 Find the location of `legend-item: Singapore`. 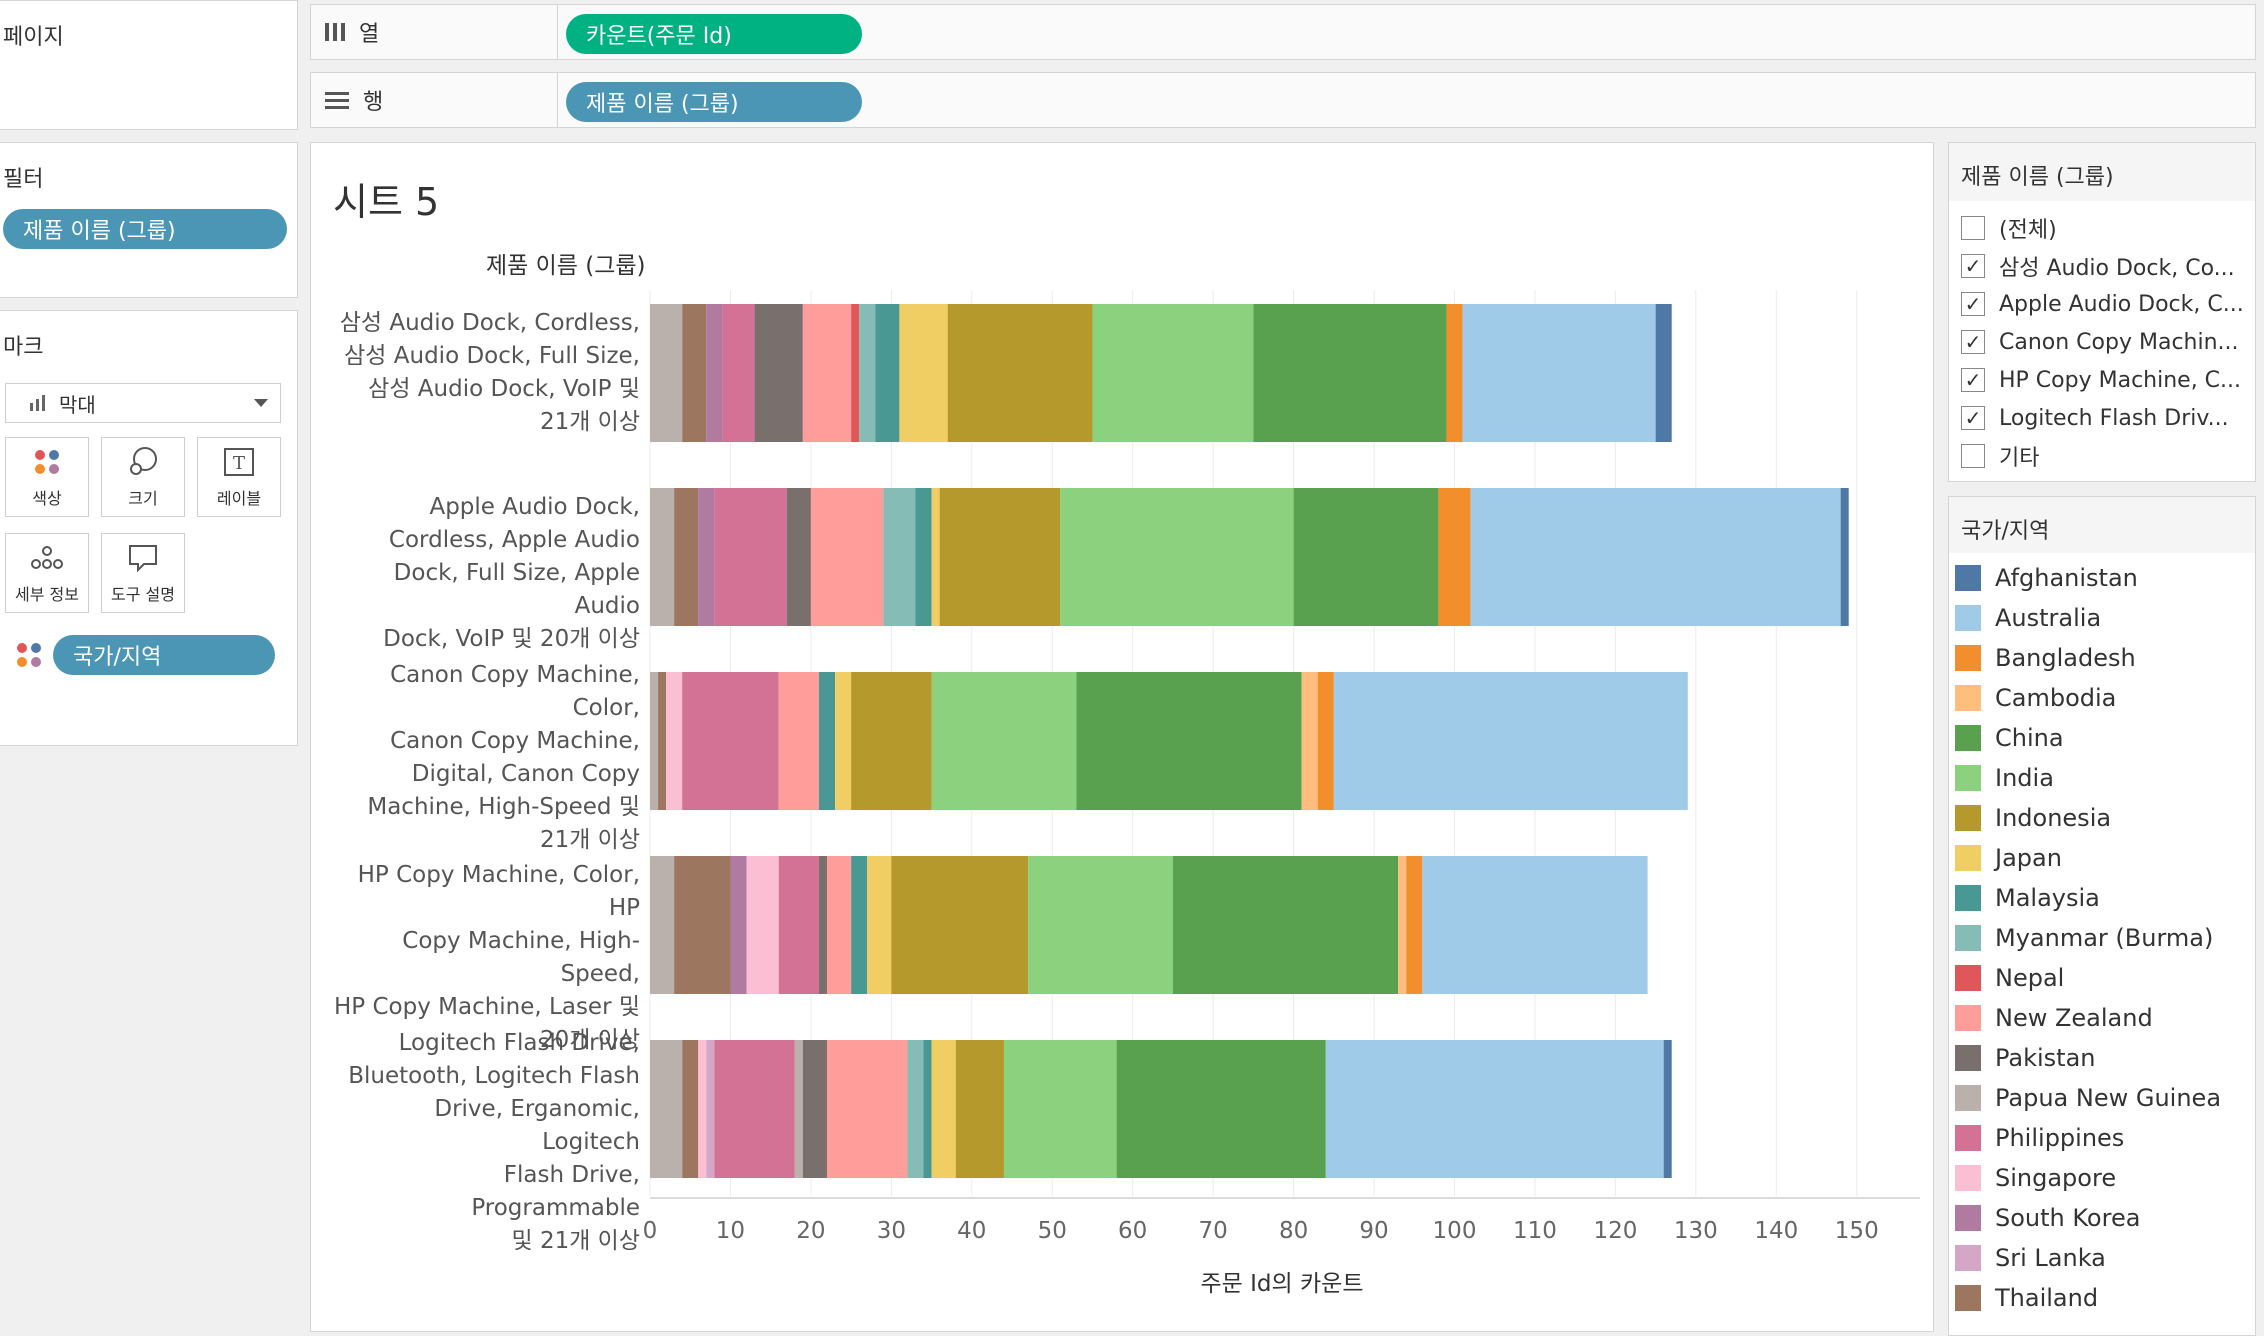

legend-item: Singapore is located at coordinates (2032, 1178).